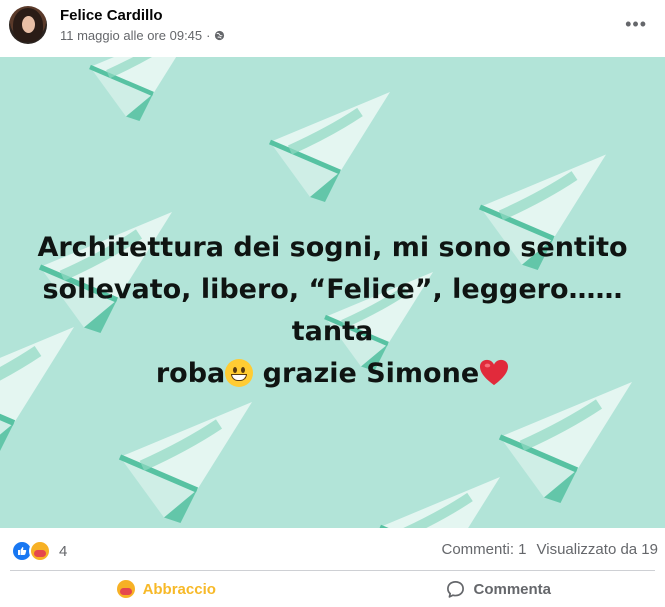 The width and height of the screenshot is (665, 607). What do you see at coordinates (456, 589) in the screenshot?
I see `comment-icon` at bounding box center [456, 589].